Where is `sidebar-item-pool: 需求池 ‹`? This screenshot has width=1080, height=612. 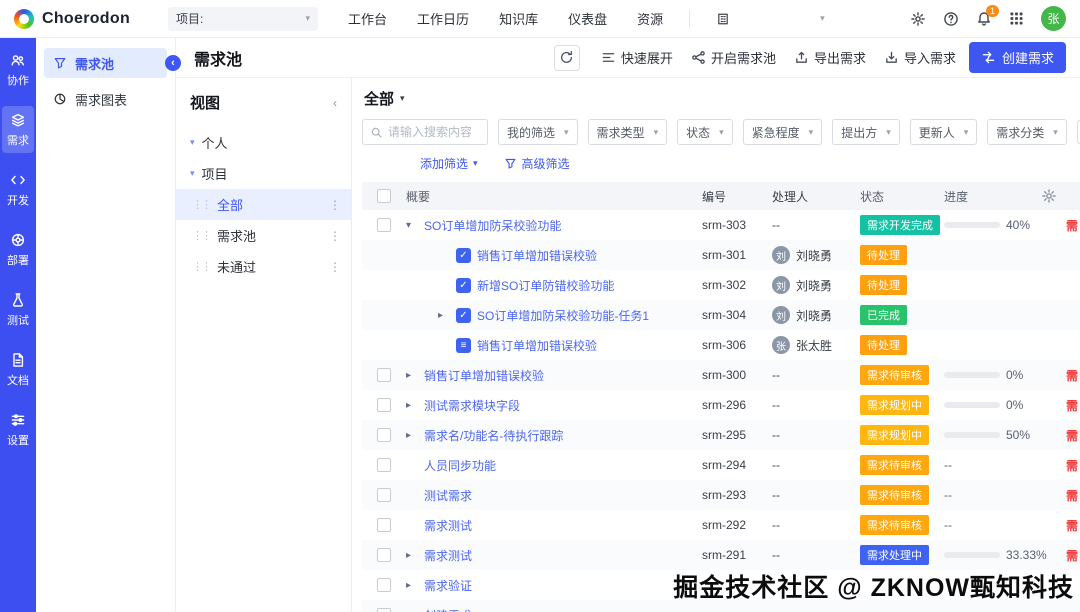 sidebar-item-pool: 需求池 ‹ is located at coordinates (112, 63).